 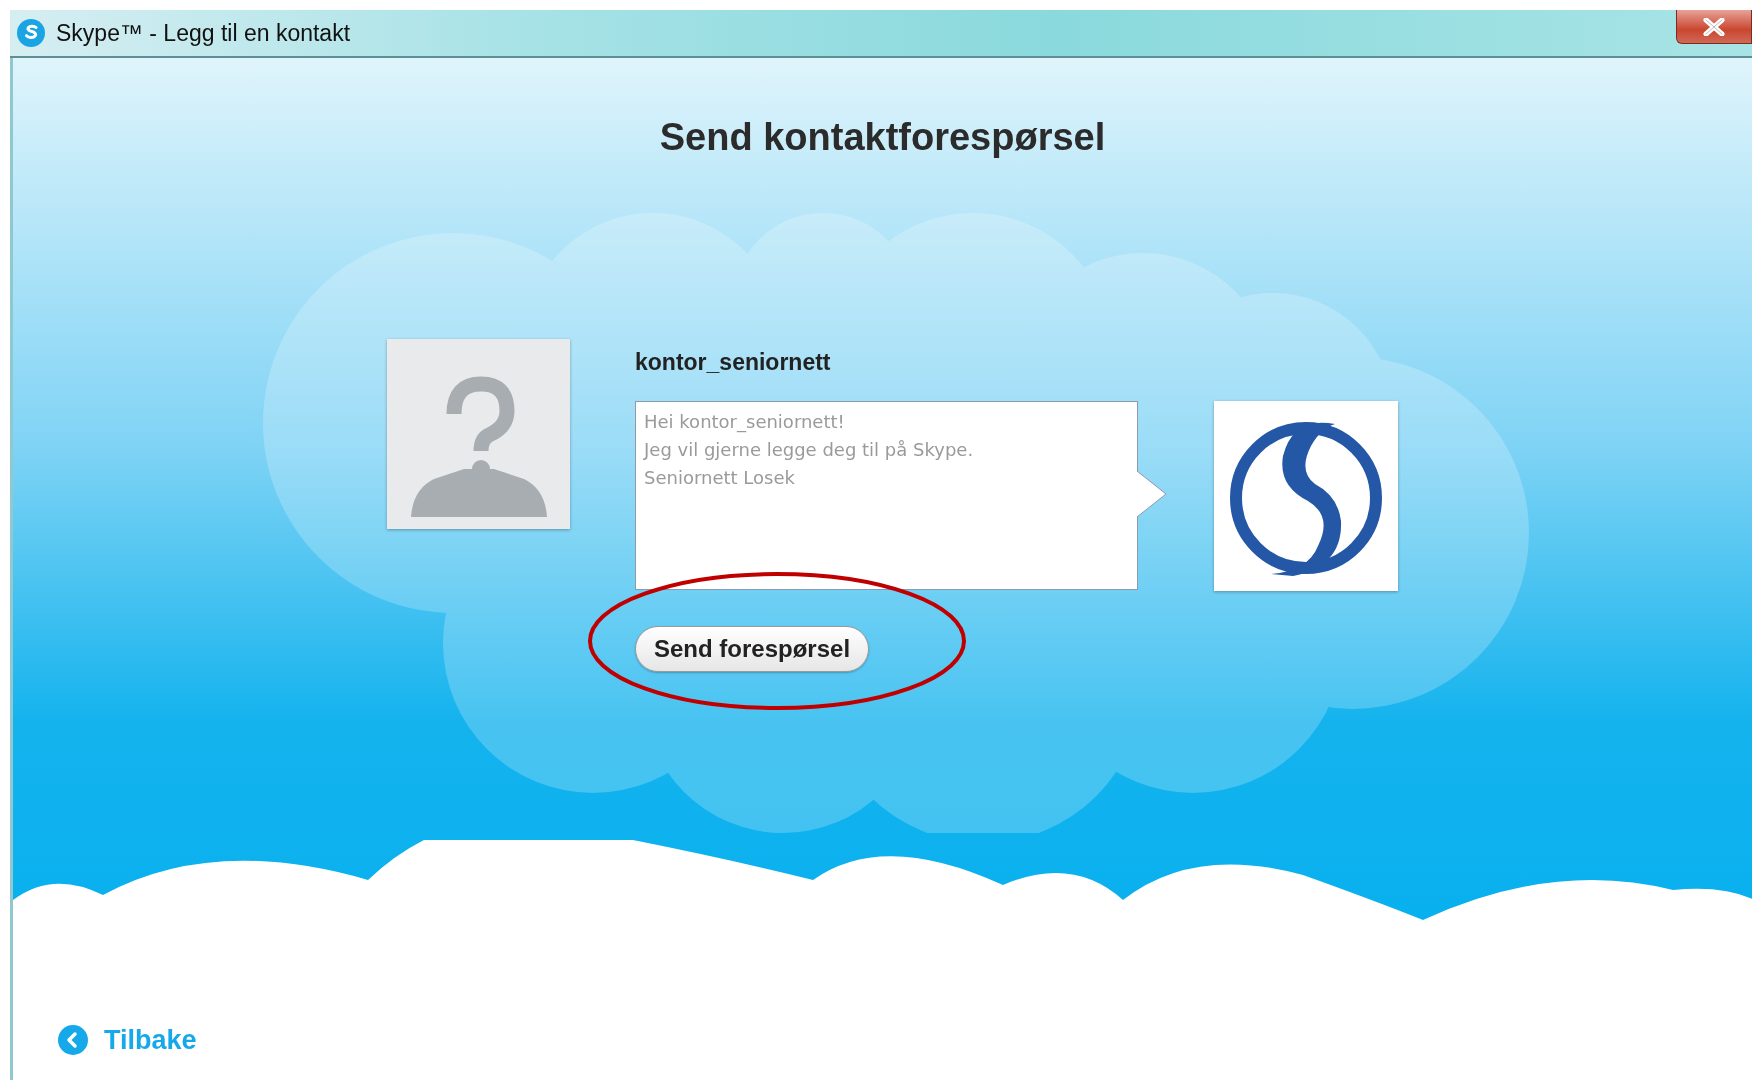 I want to click on window-title: Skype™ - Legg til en kontakt, so click(x=203, y=33).